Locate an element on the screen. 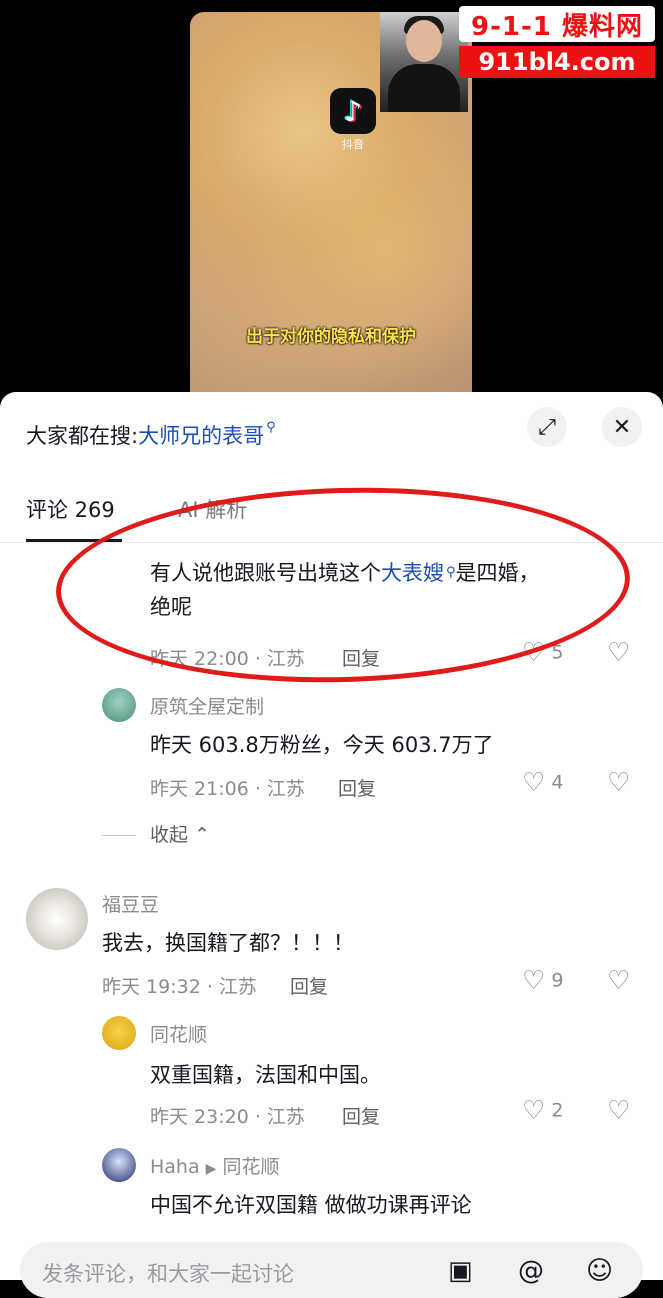  reply-thread-header: Haha ▶ 同花顺 is located at coordinates (215, 1165).